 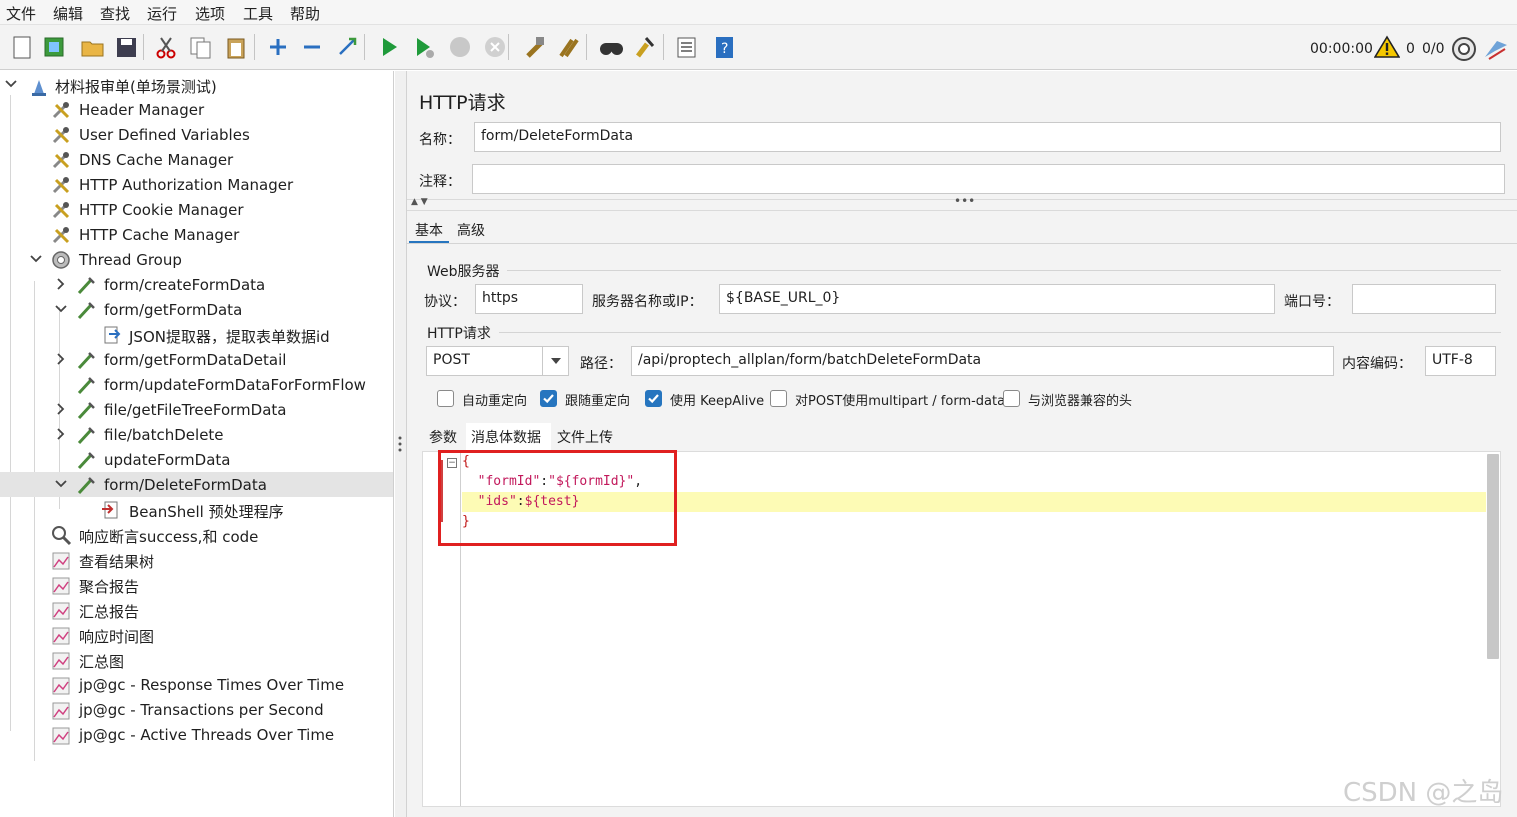 What do you see at coordinates (569, 47) in the screenshot?
I see `clear-all-icon` at bounding box center [569, 47].